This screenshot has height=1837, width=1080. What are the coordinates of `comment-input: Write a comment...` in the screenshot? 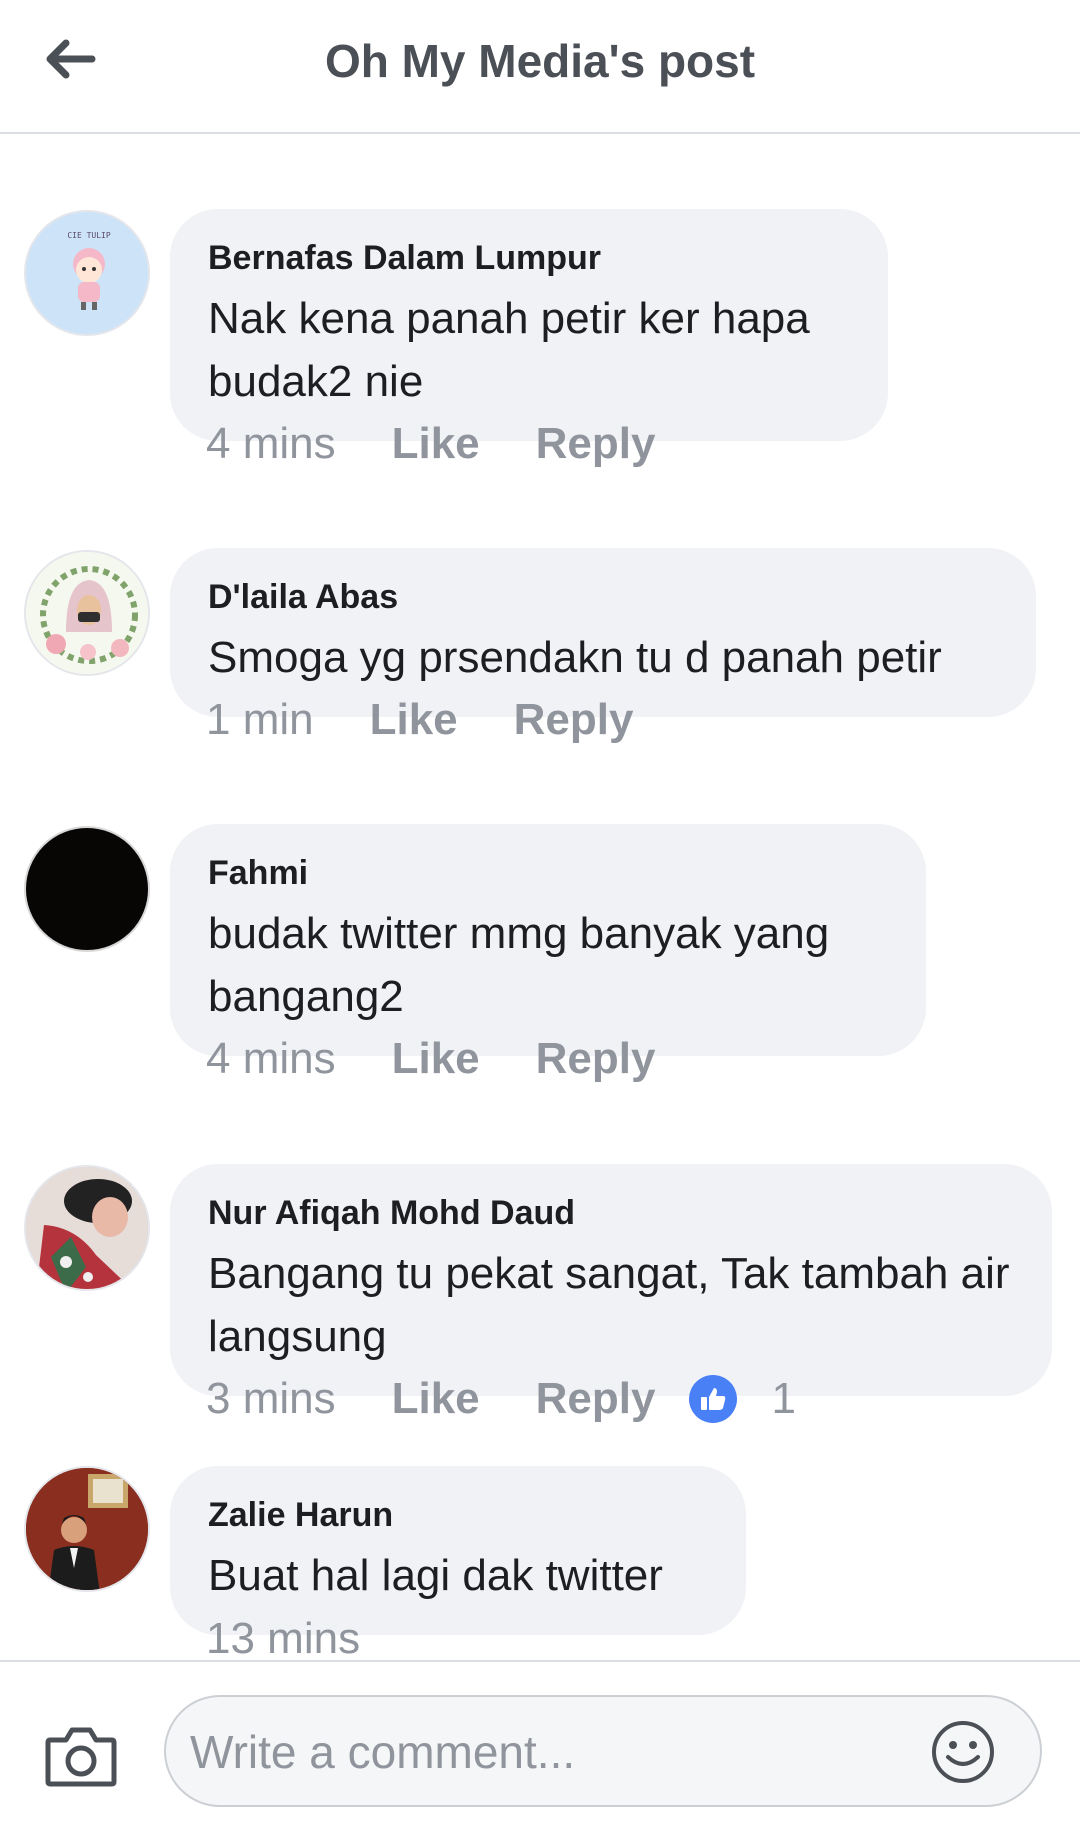 It's located at (603, 1751).